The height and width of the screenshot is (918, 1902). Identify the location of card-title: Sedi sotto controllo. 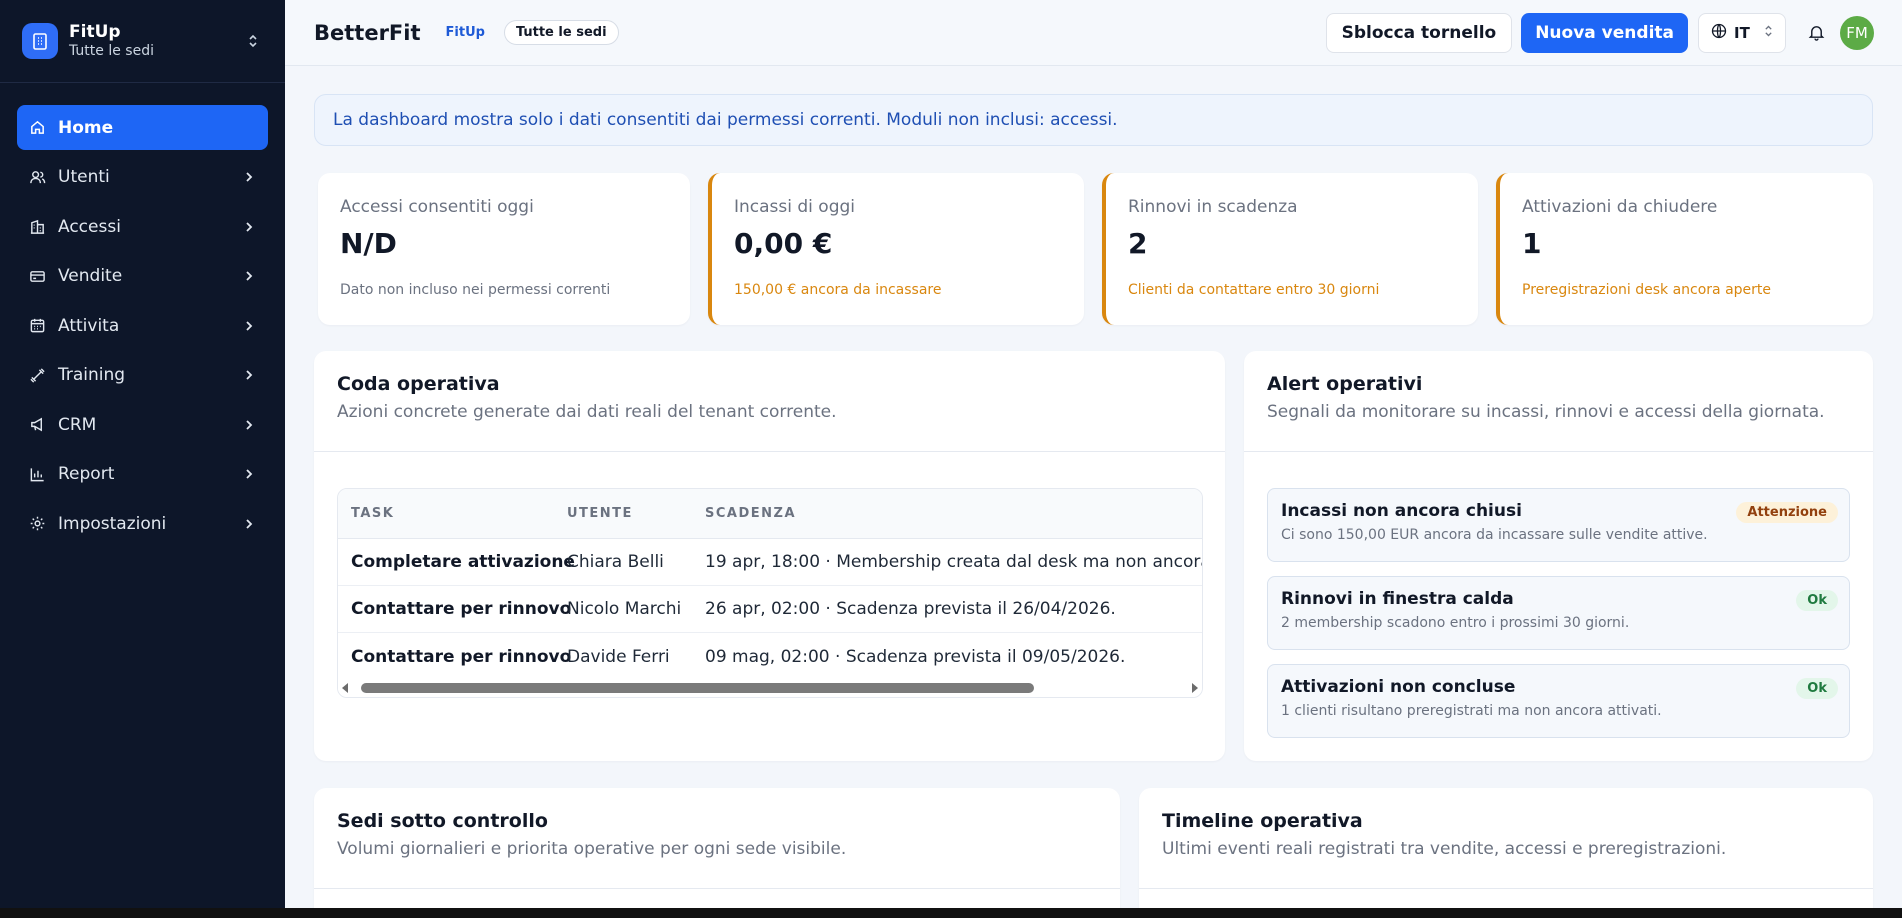
(442, 821).